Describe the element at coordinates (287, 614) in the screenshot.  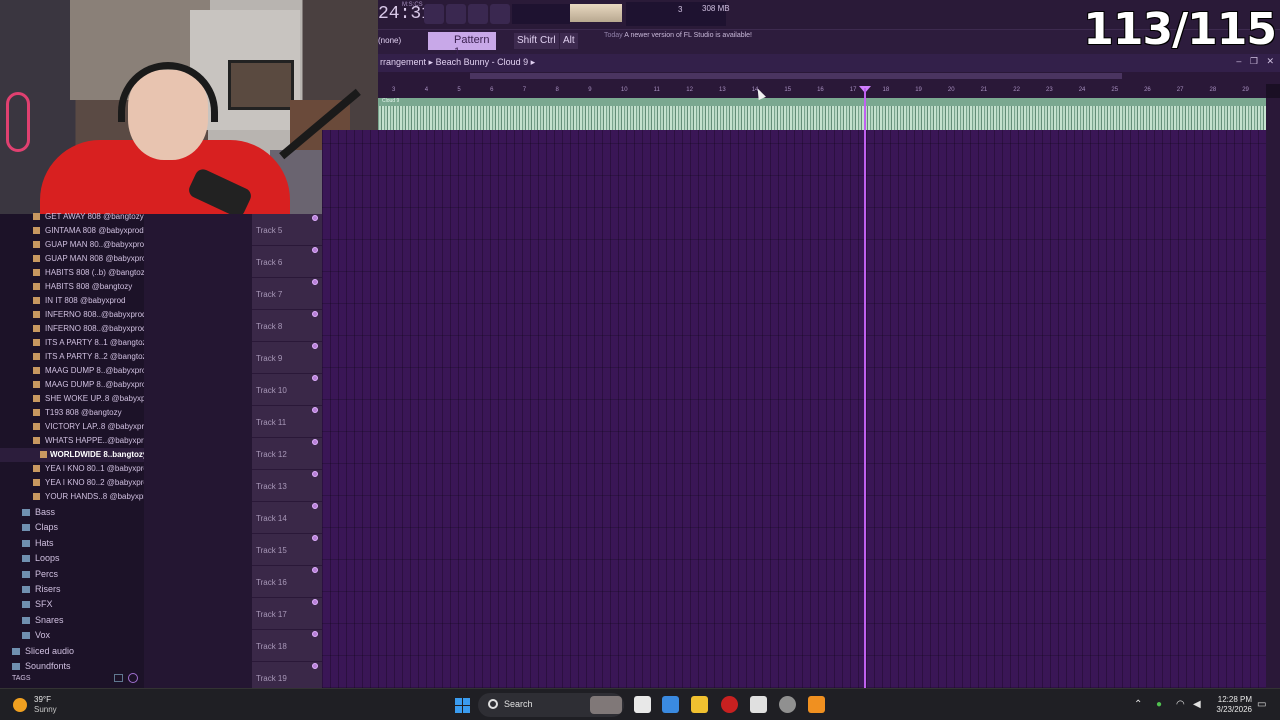
I see `track-header: Track 17` at that location.